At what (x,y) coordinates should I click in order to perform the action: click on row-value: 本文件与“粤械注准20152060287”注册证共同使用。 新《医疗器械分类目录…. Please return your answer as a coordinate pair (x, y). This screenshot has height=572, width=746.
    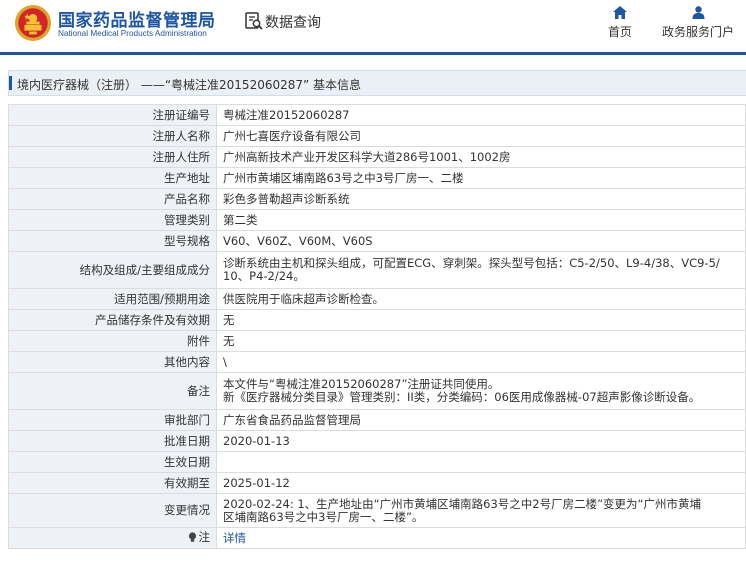
    Looking at the image, I should click on (481, 391).